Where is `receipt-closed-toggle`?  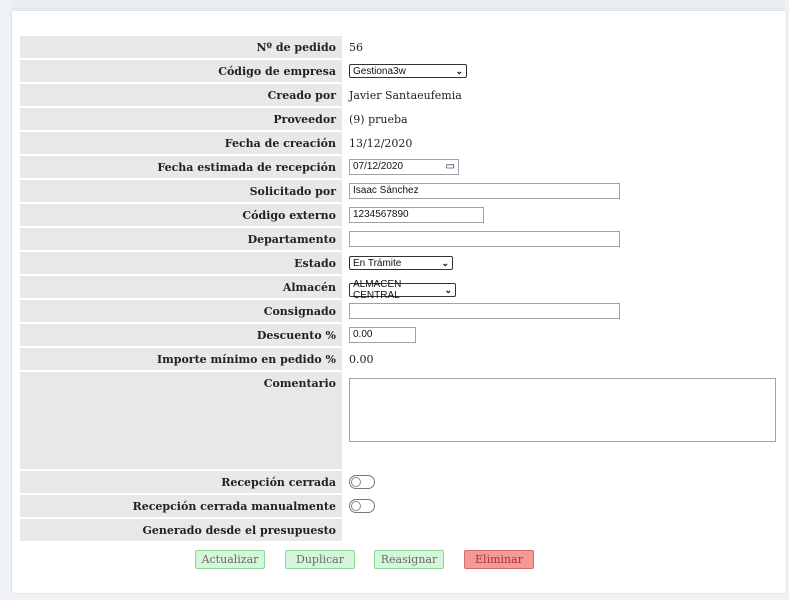 receipt-closed-toggle is located at coordinates (362, 482).